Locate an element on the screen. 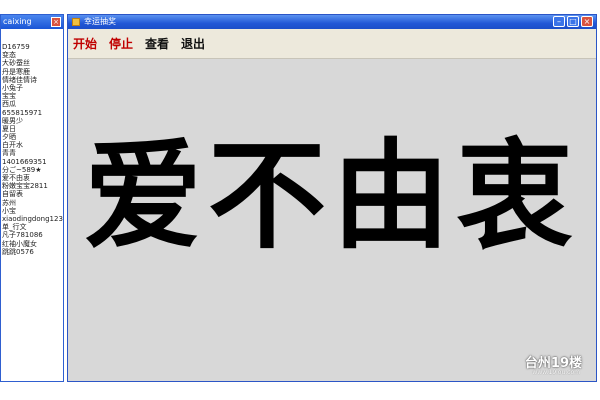  view-button: 查看 is located at coordinates (157, 43).